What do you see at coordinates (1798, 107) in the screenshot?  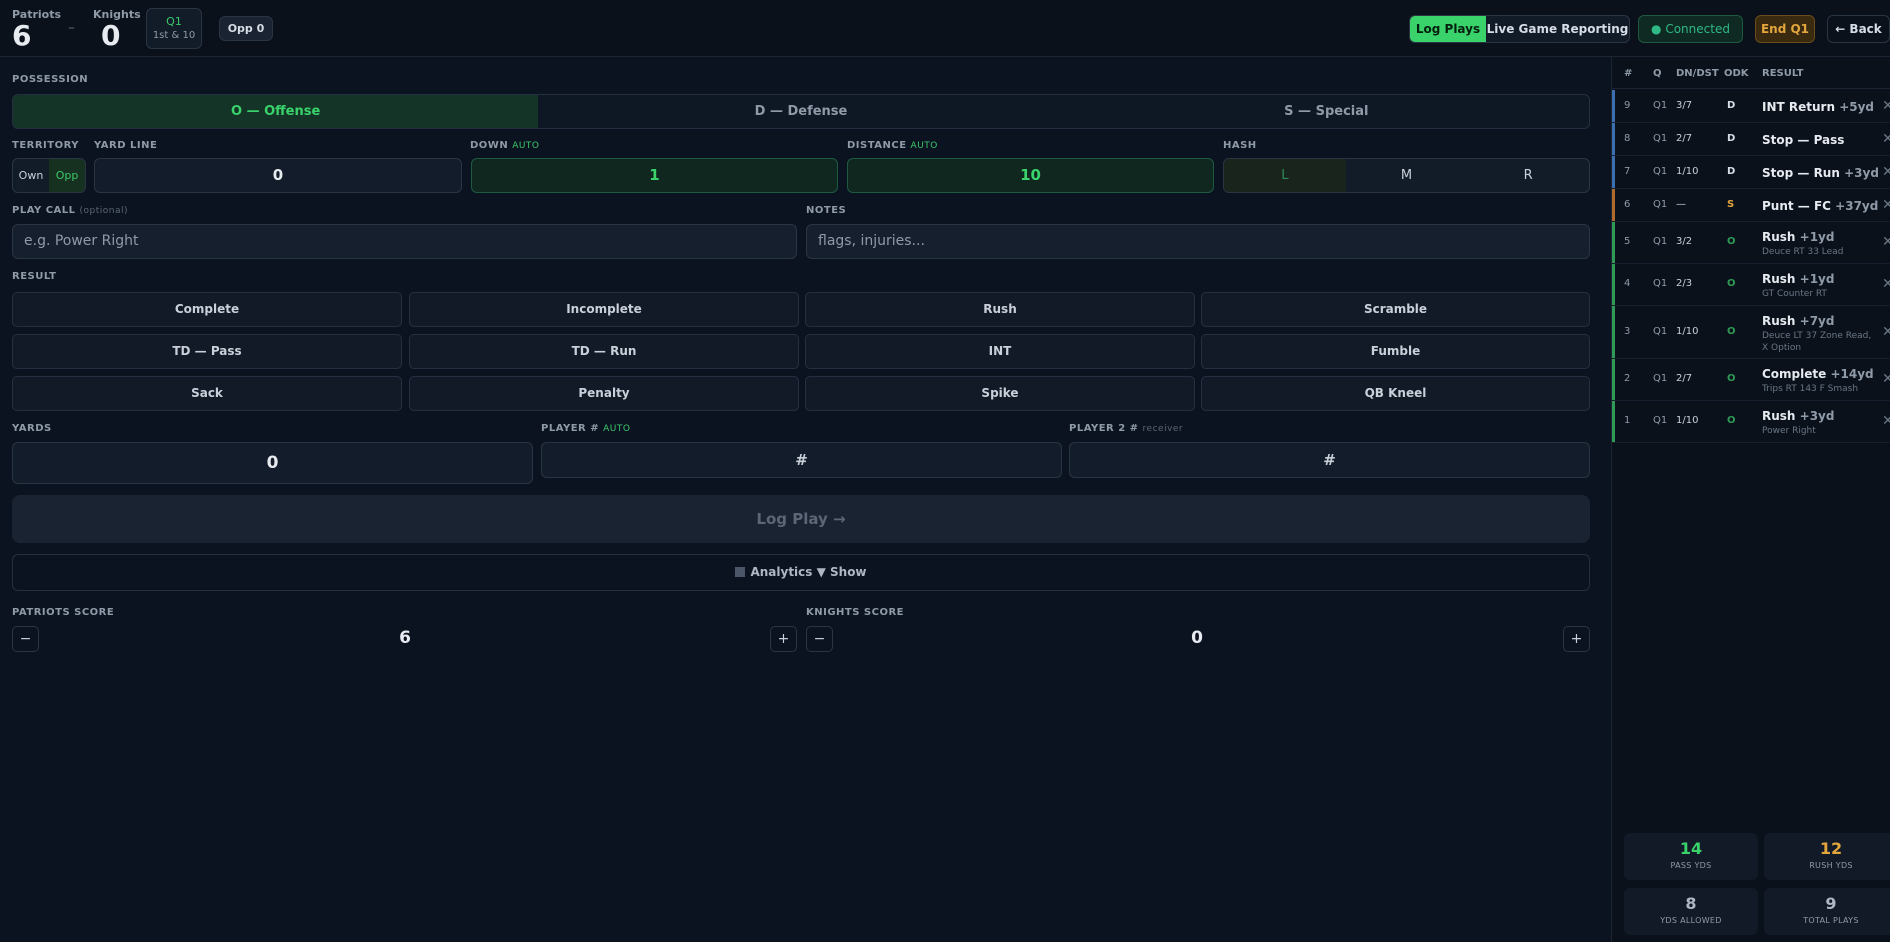 I see `row-result-text: INT Return` at bounding box center [1798, 107].